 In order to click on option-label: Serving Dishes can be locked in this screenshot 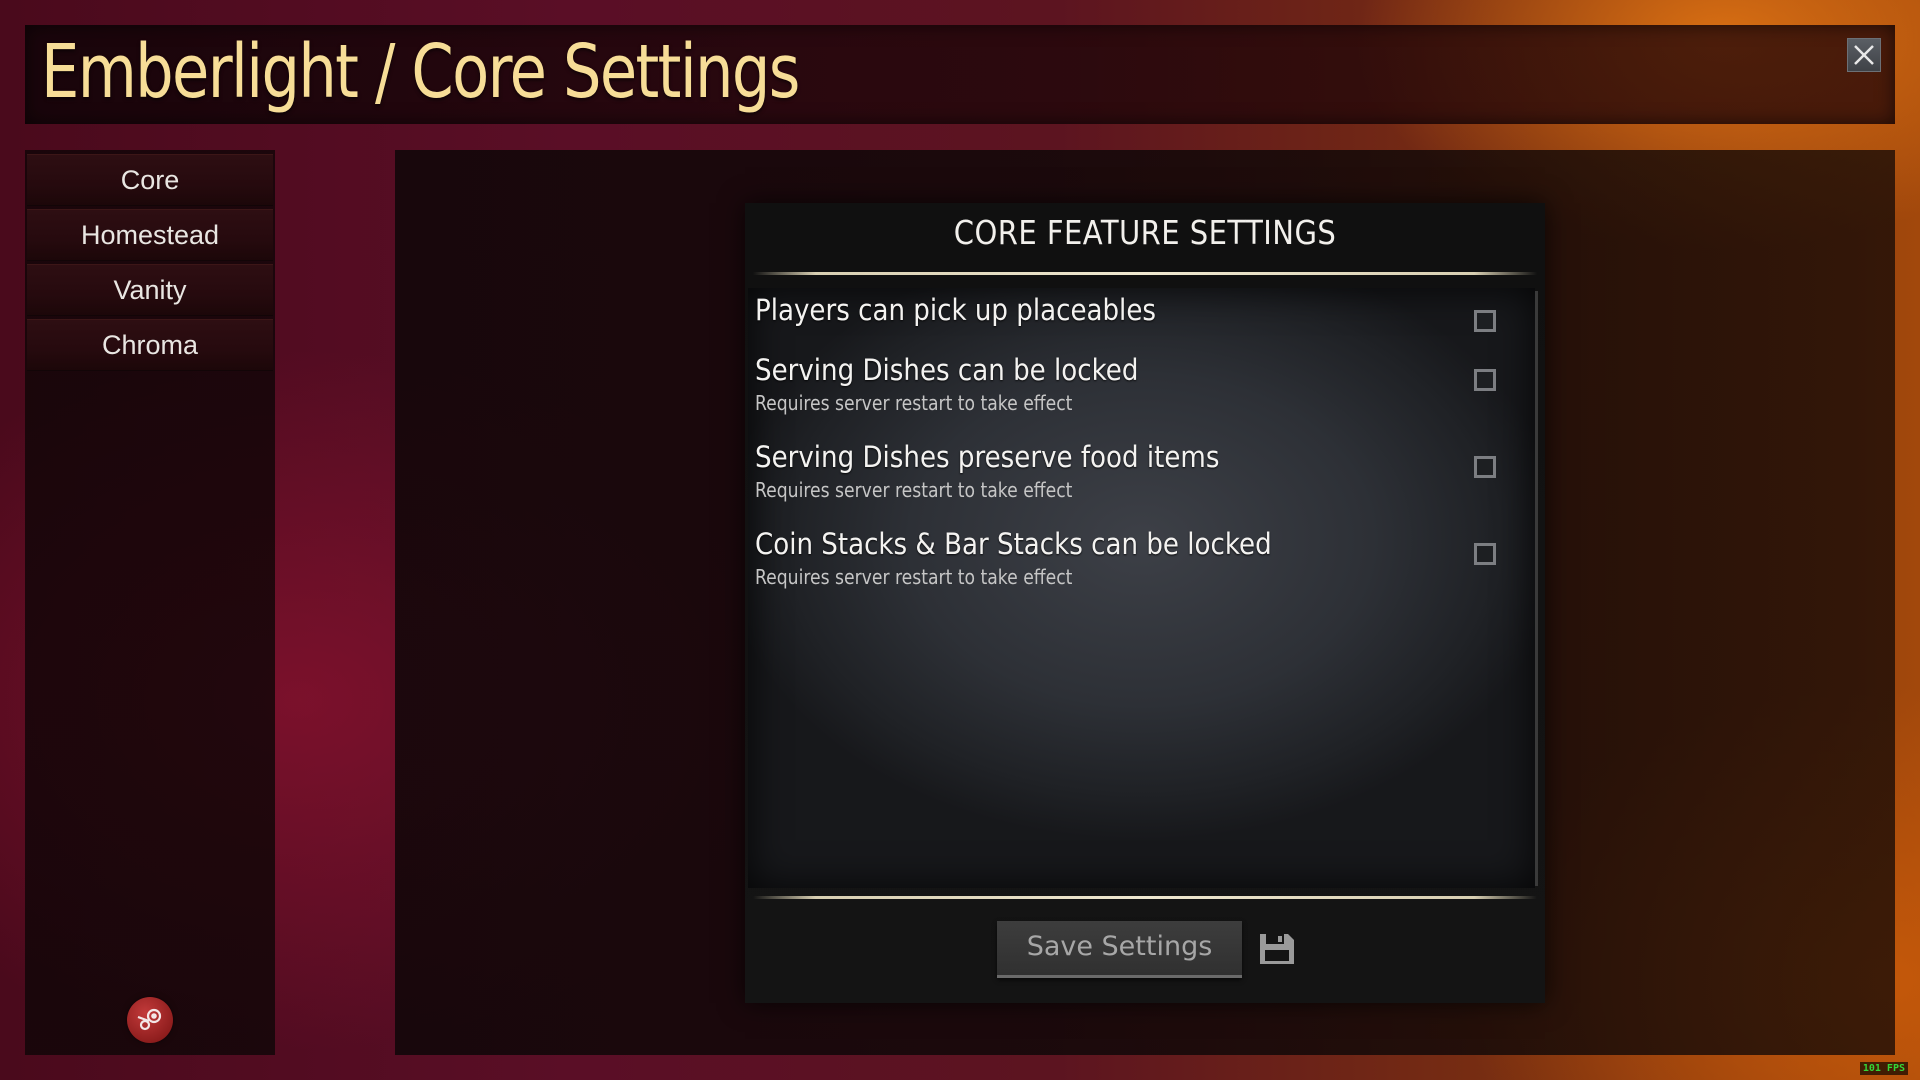, I will do `click(947, 370)`.